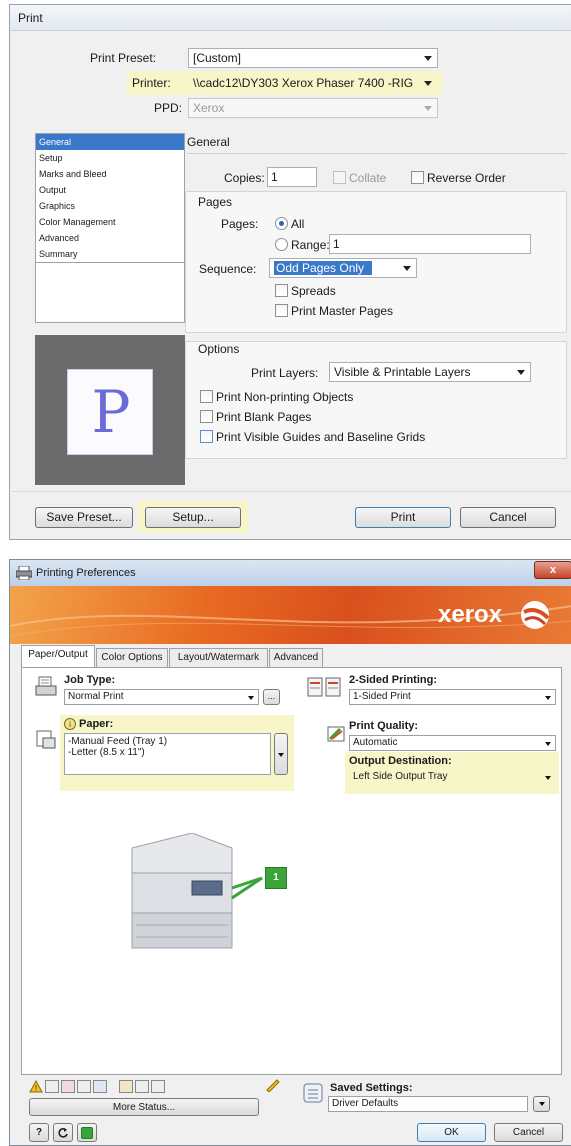 The height and width of the screenshot is (1146, 571). I want to click on printer-label: Printer:, so click(151, 83).